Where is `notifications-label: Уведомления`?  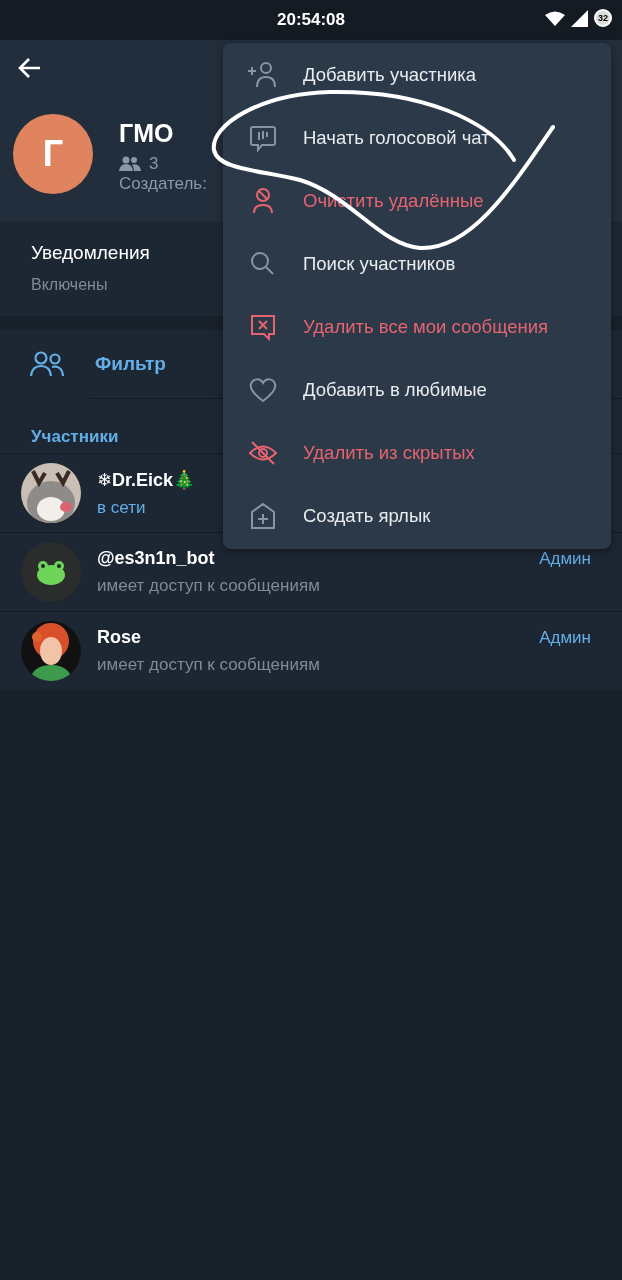
notifications-label: Уведомления is located at coordinates (90, 253).